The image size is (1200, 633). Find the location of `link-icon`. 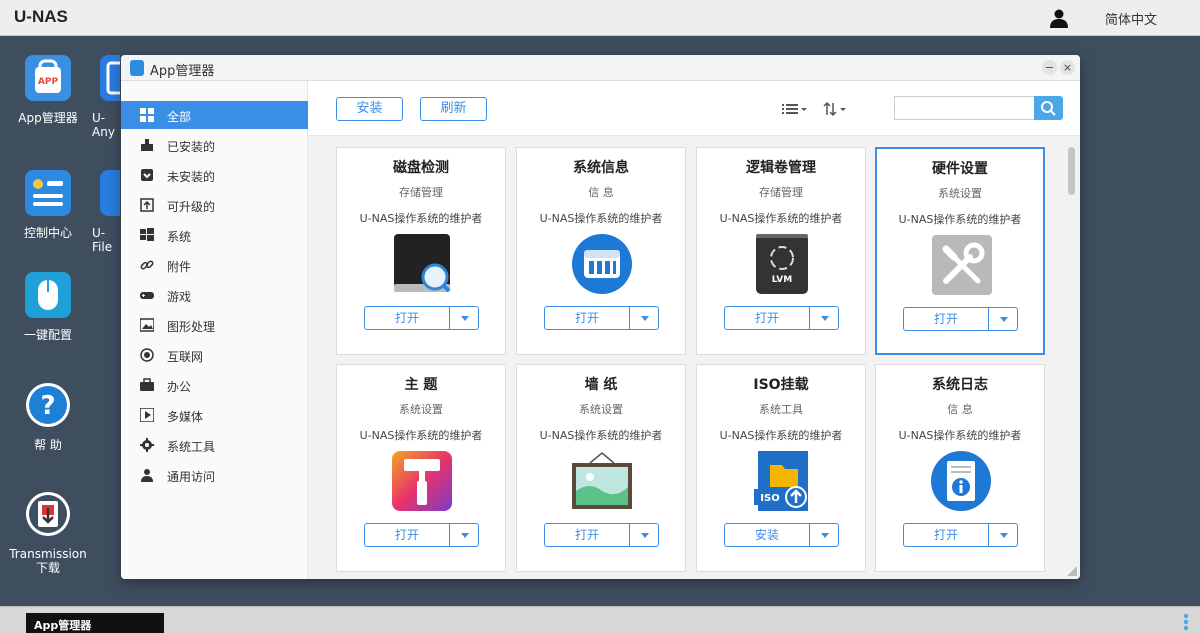

link-icon is located at coordinates (147, 265).